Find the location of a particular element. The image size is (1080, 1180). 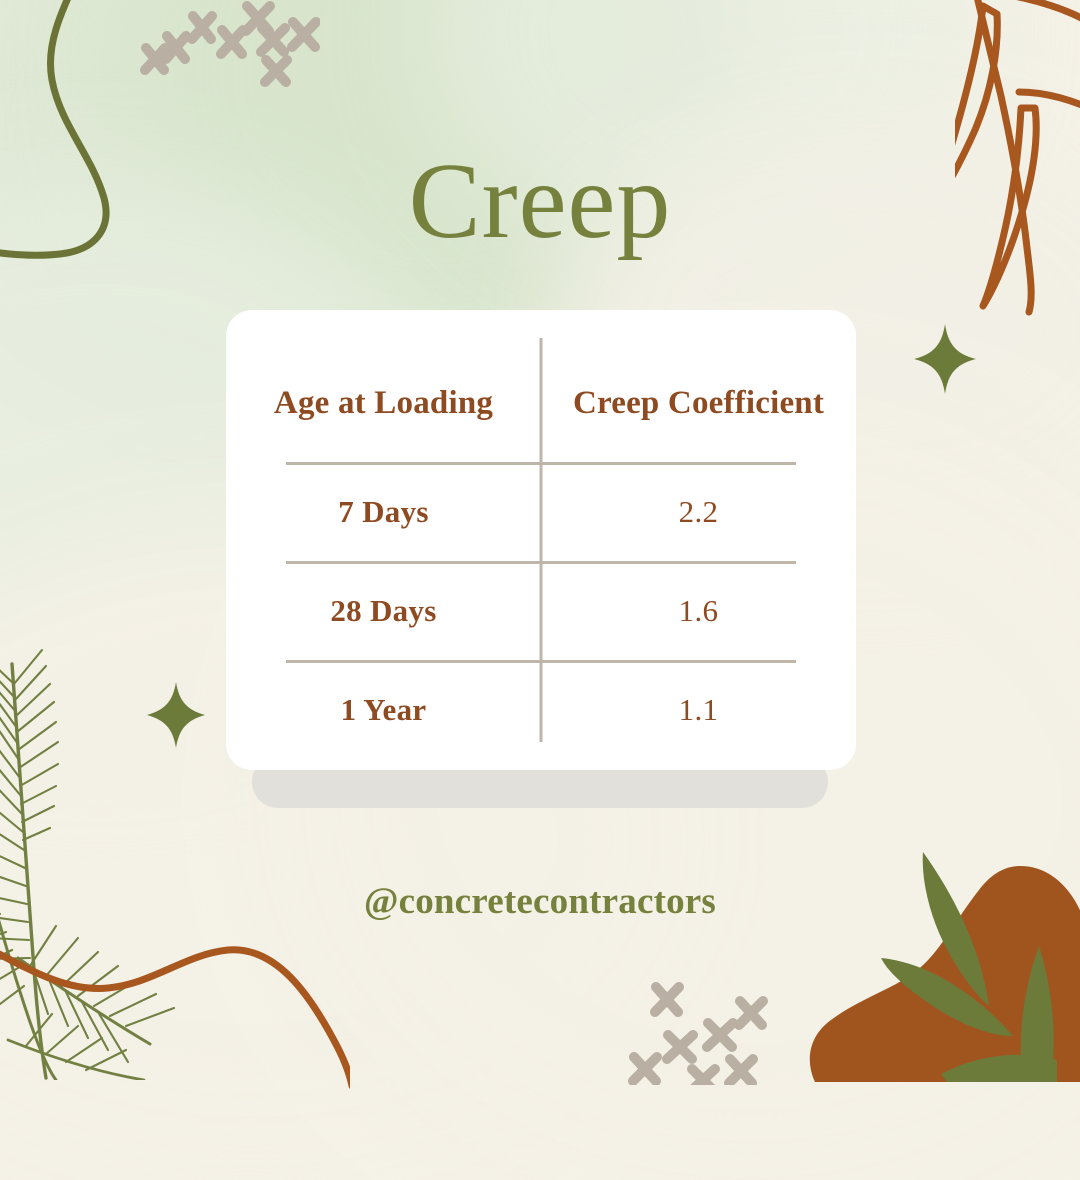

row-label: 7 Days is located at coordinates (383, 511).